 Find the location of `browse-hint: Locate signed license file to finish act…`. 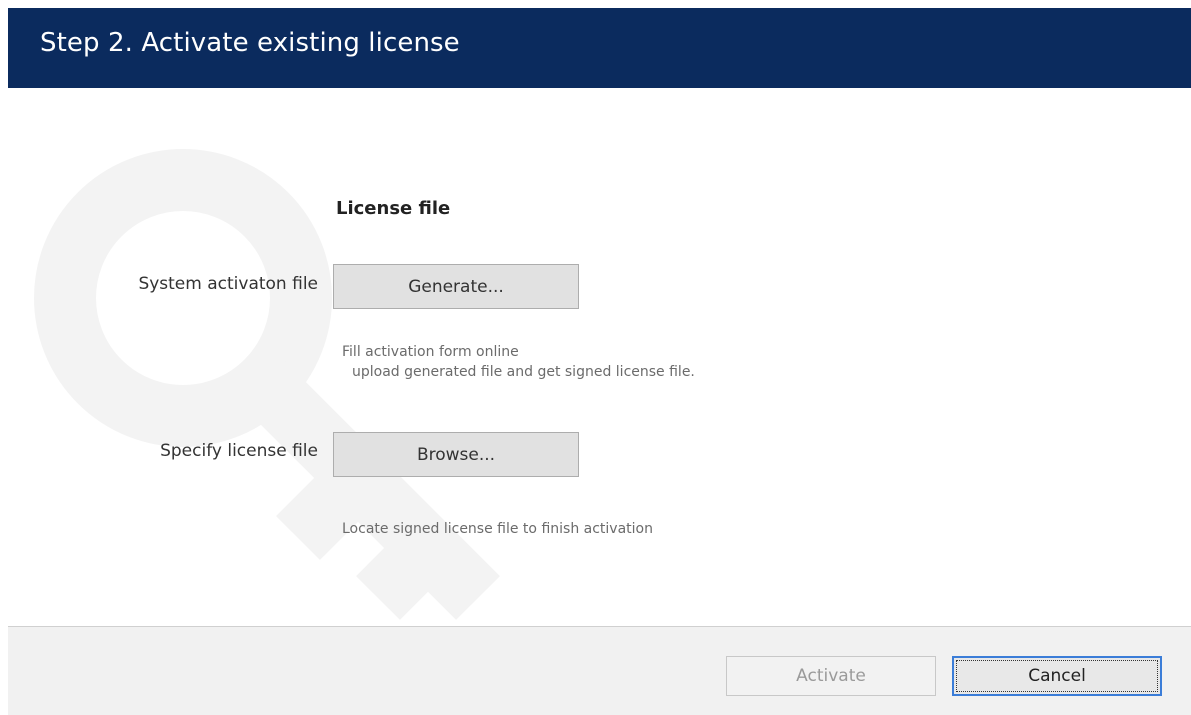

browse-hint: Locate signed license file to finish act… is located at coordinates (497, 529).